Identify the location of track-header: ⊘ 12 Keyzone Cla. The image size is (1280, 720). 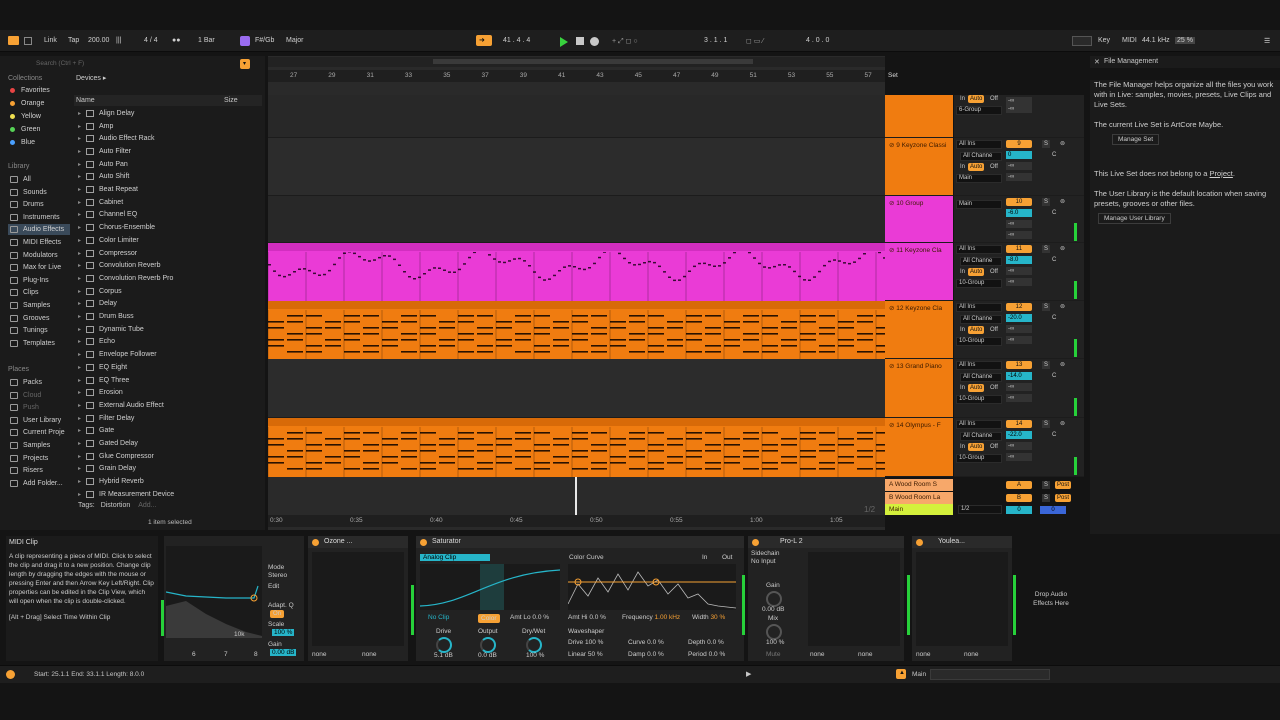
(919, 330).